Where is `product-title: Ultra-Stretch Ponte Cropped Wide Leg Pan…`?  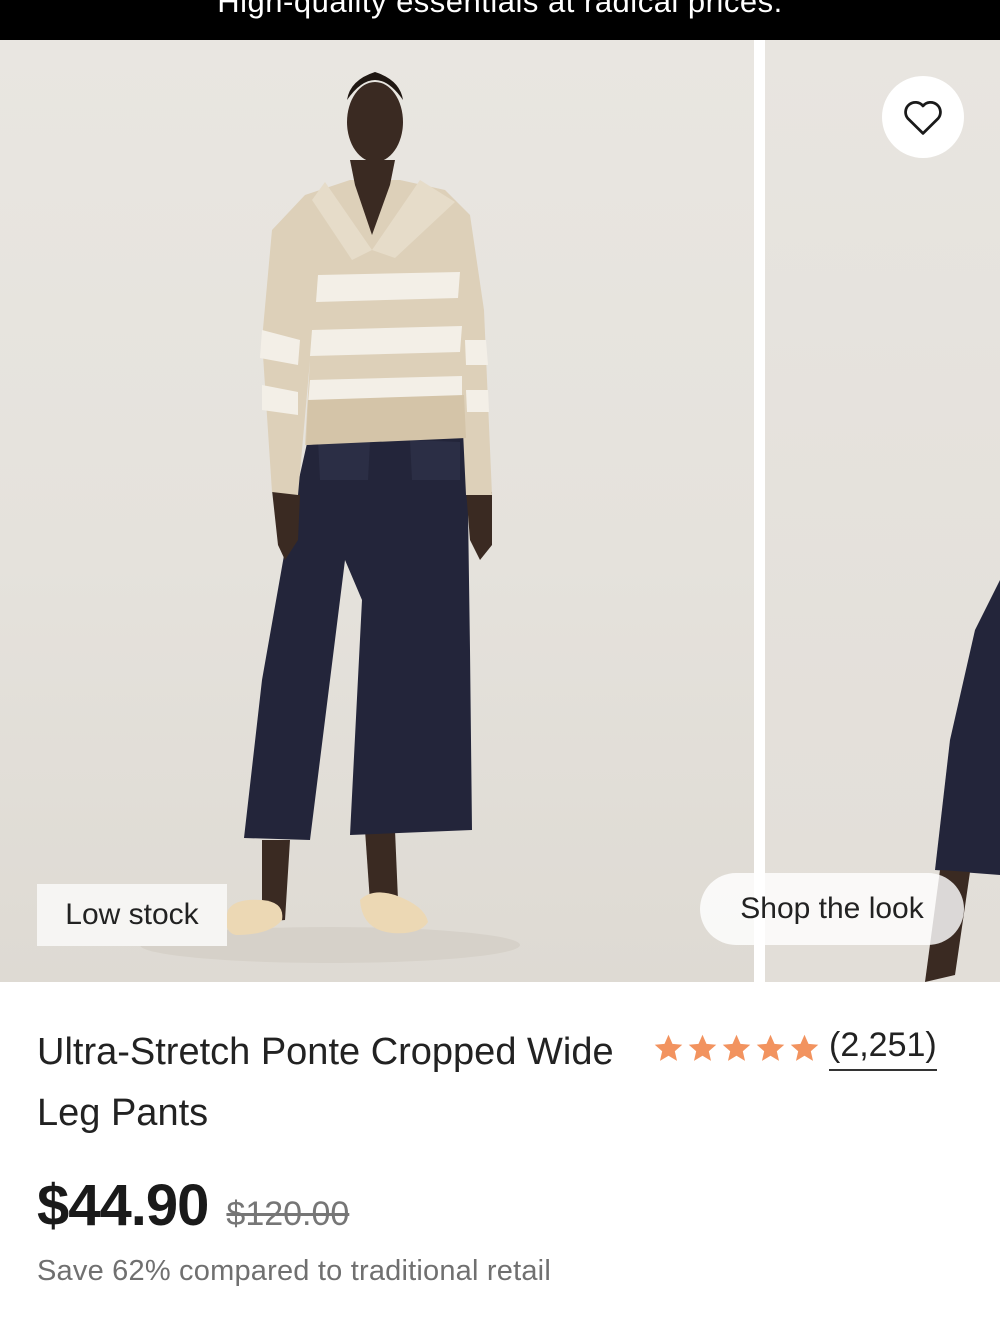
product-title: Ultra-Stretch Ponte Cropped Wide Leg Pan… is located at coordinates (325, 1082).